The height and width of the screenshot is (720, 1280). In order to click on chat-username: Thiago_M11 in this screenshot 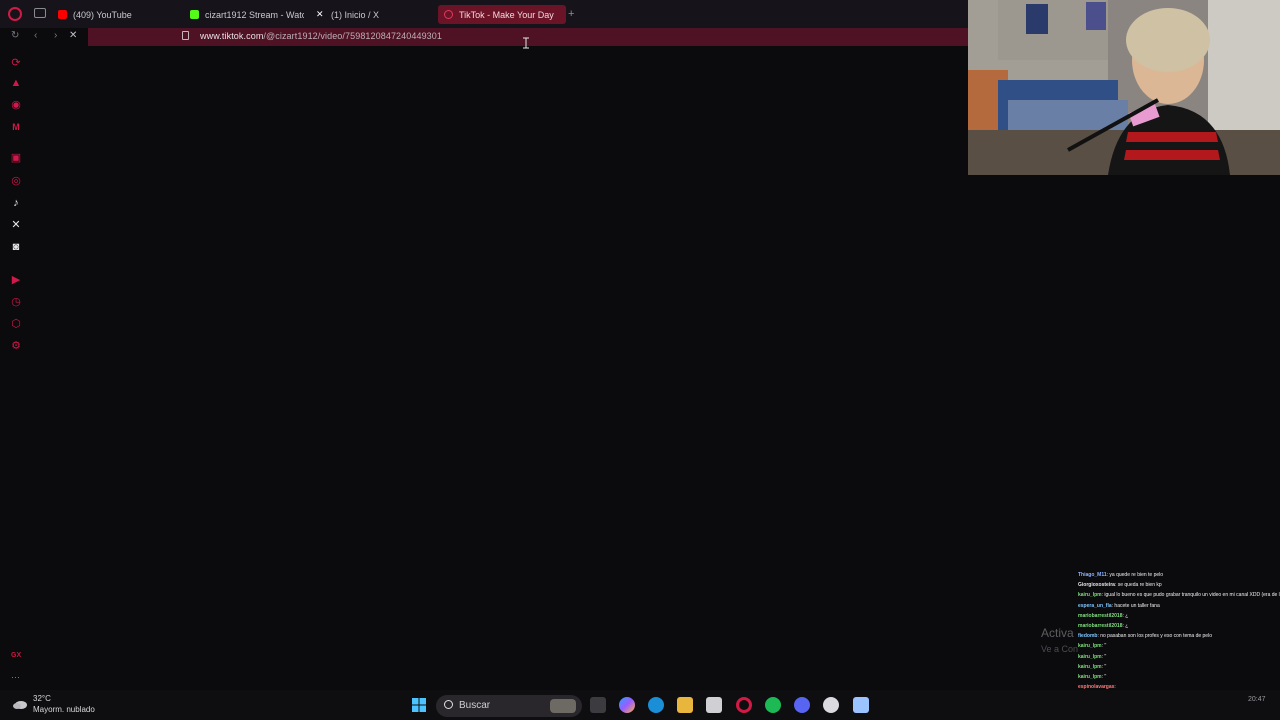, I will do `click(1092, 575)`.